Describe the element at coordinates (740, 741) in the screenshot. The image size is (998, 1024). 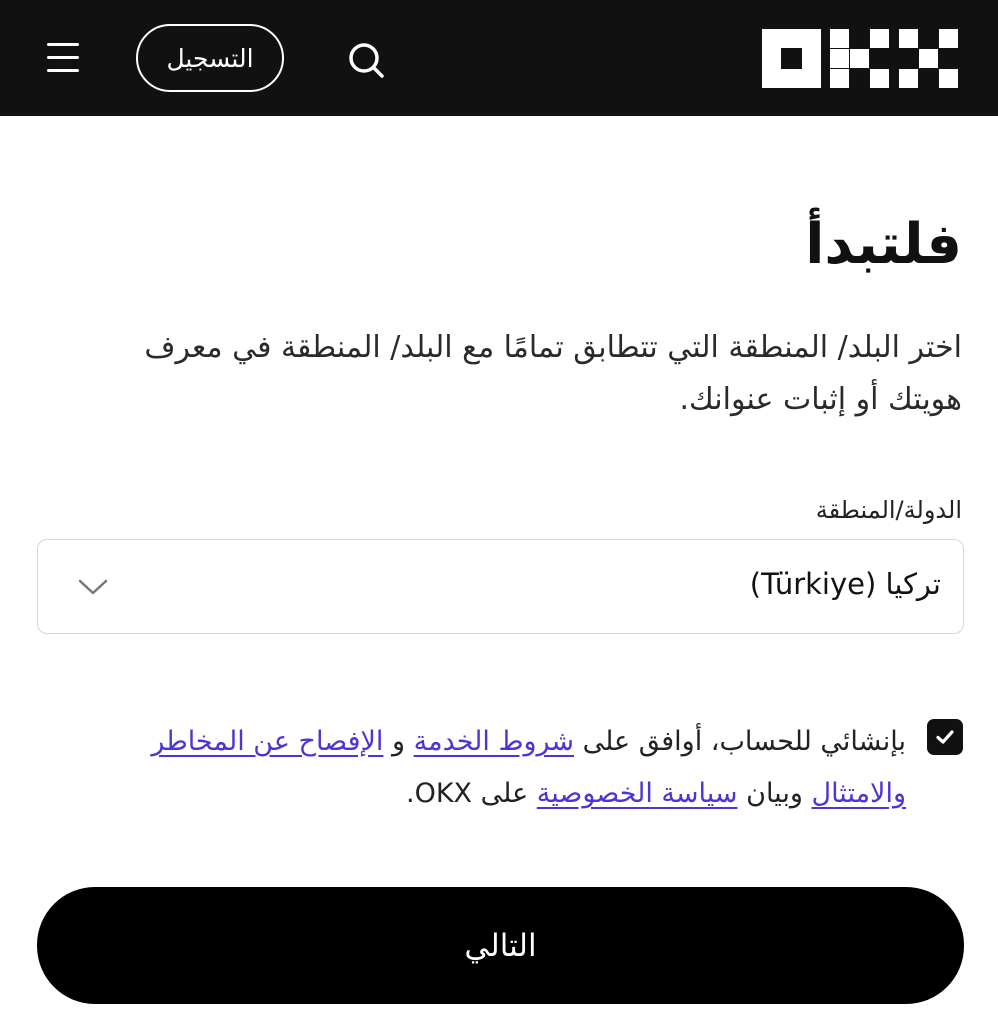
I see `consent-prefix: بإنشائي للحساب، أوافق على` at that location.